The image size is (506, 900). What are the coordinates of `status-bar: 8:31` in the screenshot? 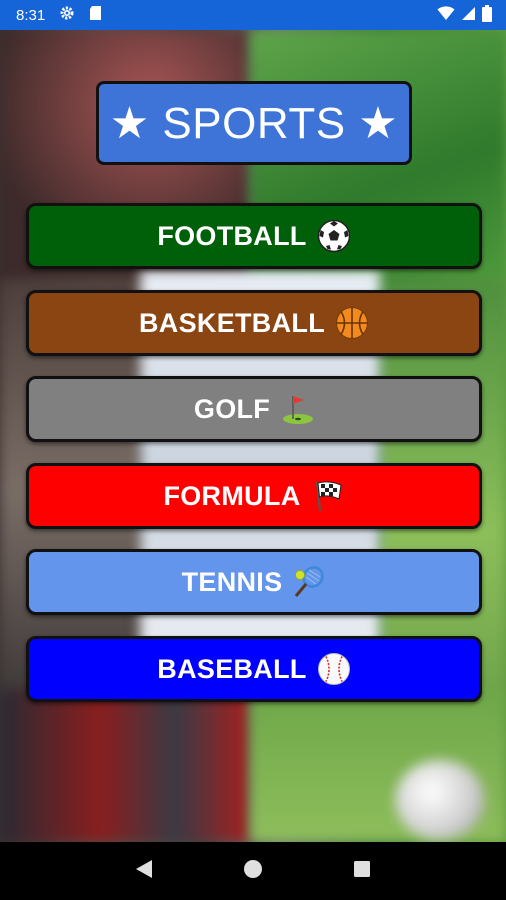 It's located at (253, 15).